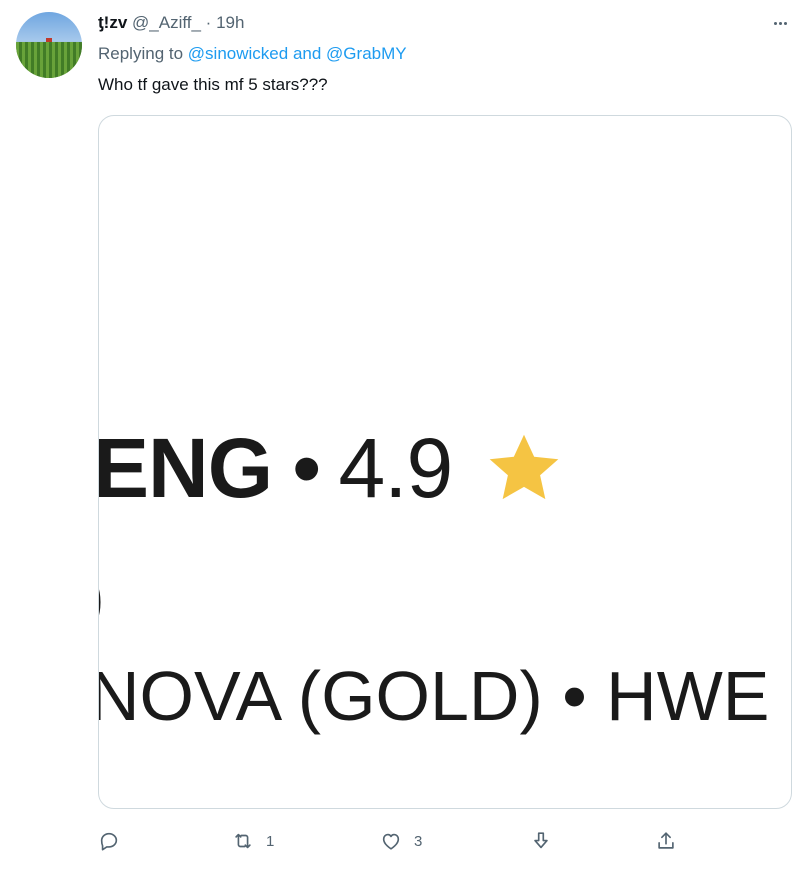 The width and height of the screenshot is (808, 870). I want to click on upload-button, so click(666, 841).